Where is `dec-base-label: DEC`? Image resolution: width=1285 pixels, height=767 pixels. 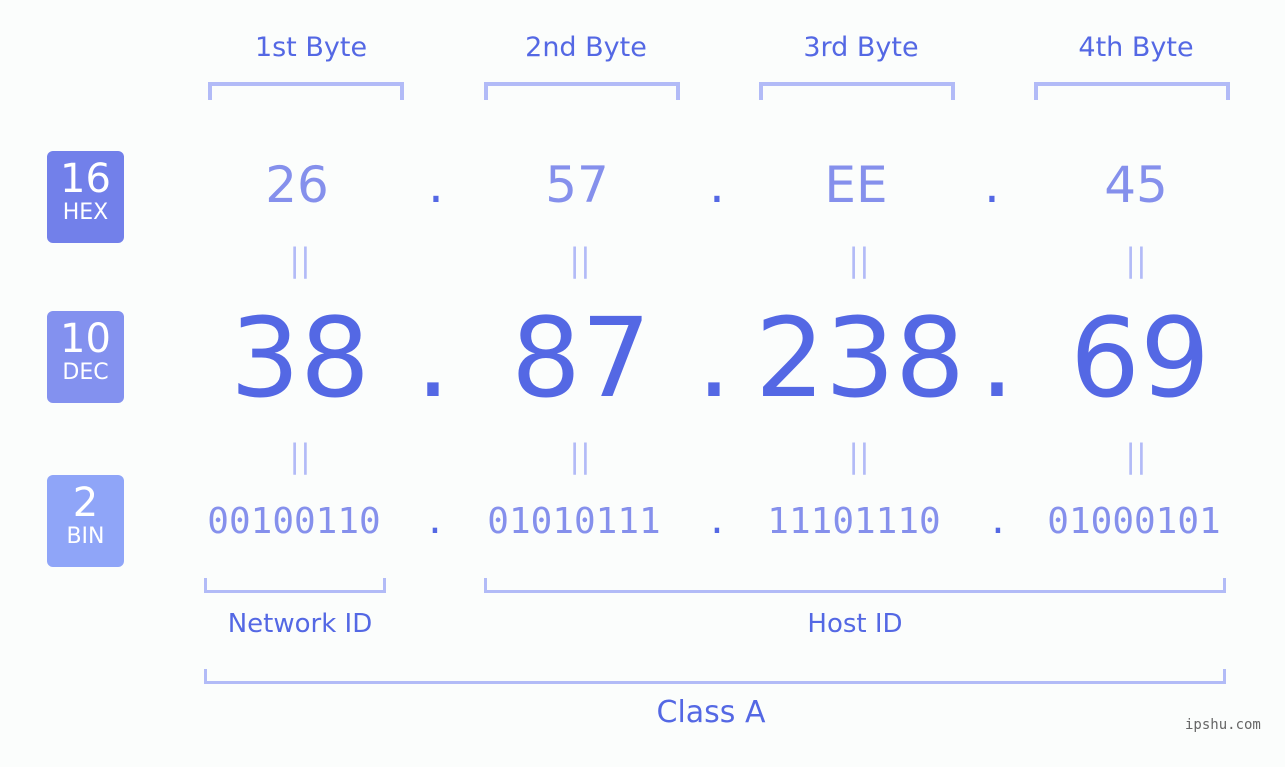 dec-base-label: DEC is located at coordinates (85, 372).